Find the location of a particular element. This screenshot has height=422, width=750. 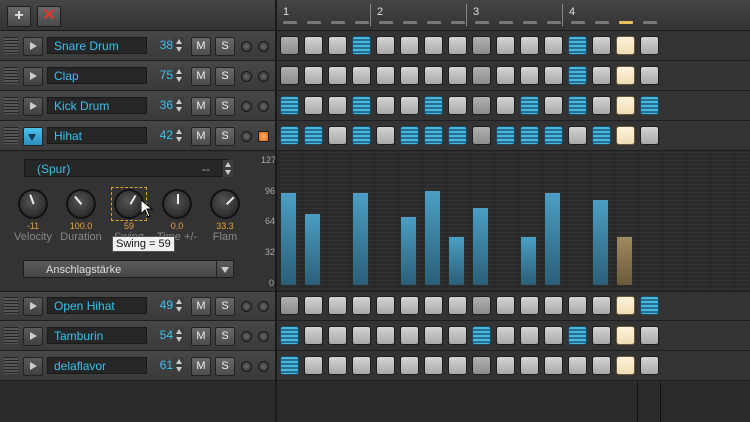

track-name: Snare Drum is located at coordinates (97, 45).